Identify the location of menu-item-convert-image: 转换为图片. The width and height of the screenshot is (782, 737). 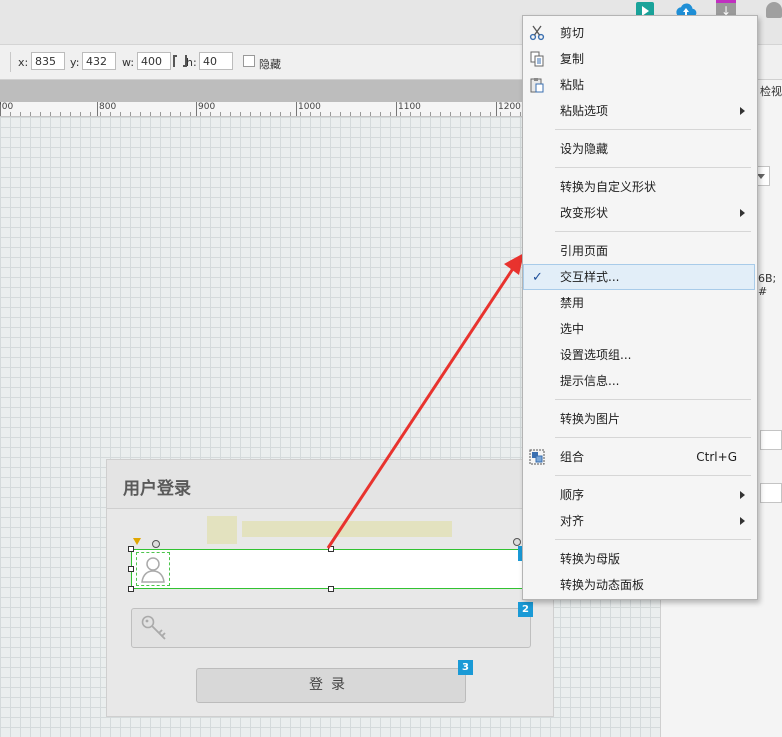
(639, 419).